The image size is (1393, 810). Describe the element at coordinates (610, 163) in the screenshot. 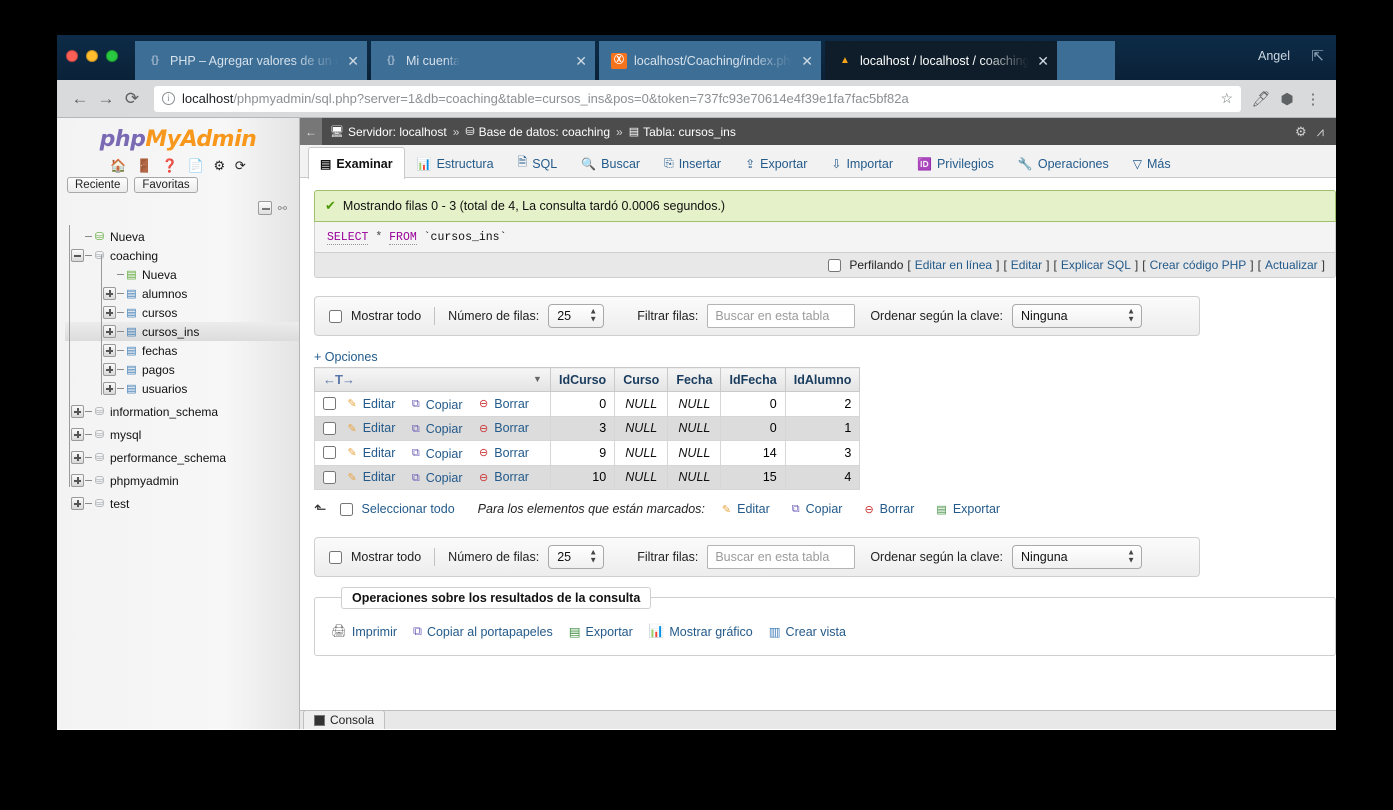

I see `tab-buscar: 🔍 Buscar` at that location.